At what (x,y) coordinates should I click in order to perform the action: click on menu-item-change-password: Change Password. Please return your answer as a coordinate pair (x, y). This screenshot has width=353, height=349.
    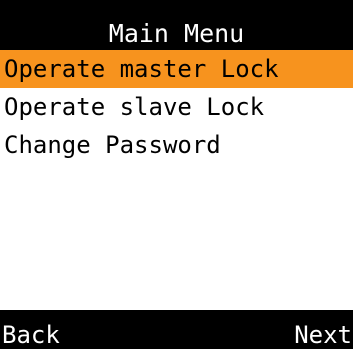
    Looking at the image, I should click on (176, 145).